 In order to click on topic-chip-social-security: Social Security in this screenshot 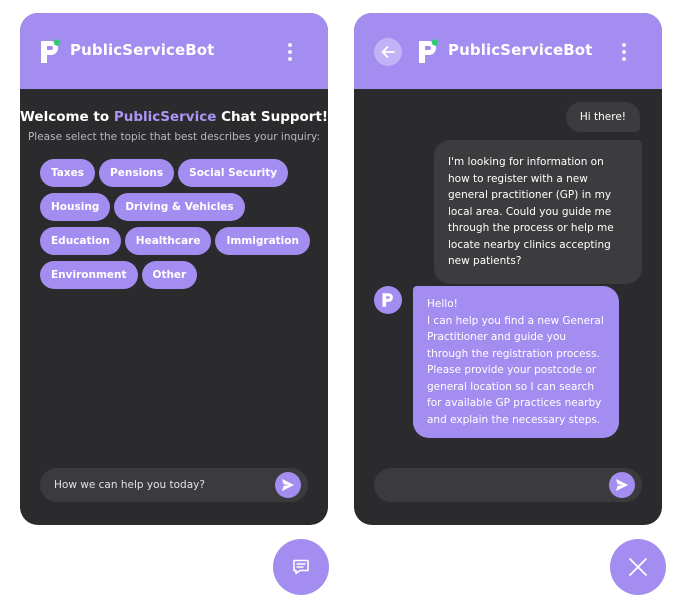, I will do `click(233, 173)`.